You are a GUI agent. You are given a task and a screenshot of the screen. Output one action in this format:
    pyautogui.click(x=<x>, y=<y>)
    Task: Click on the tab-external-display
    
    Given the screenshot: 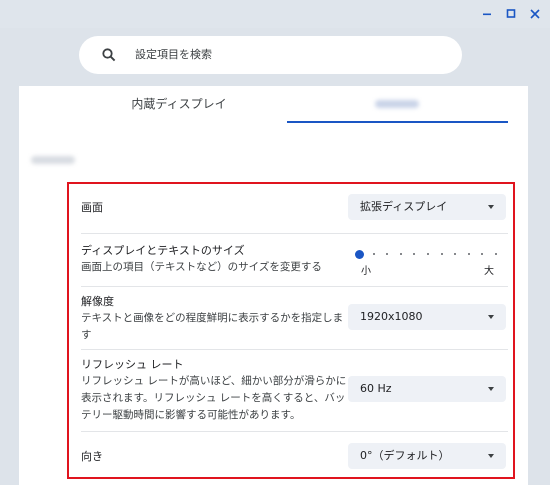 What is the action you would take?
    pyautogui.click(x=397, y=105)
    